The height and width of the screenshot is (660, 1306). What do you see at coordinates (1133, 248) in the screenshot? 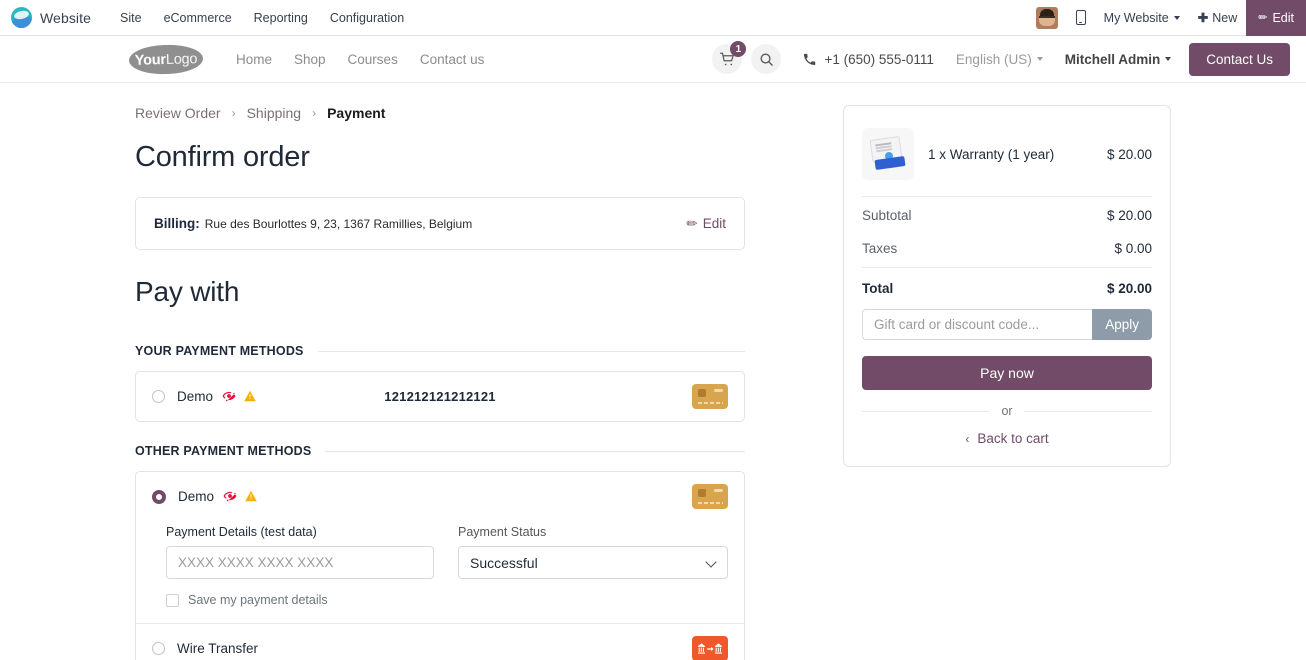
I see `taxes-value: $ 0.00` at bounding box center [1133, 248].